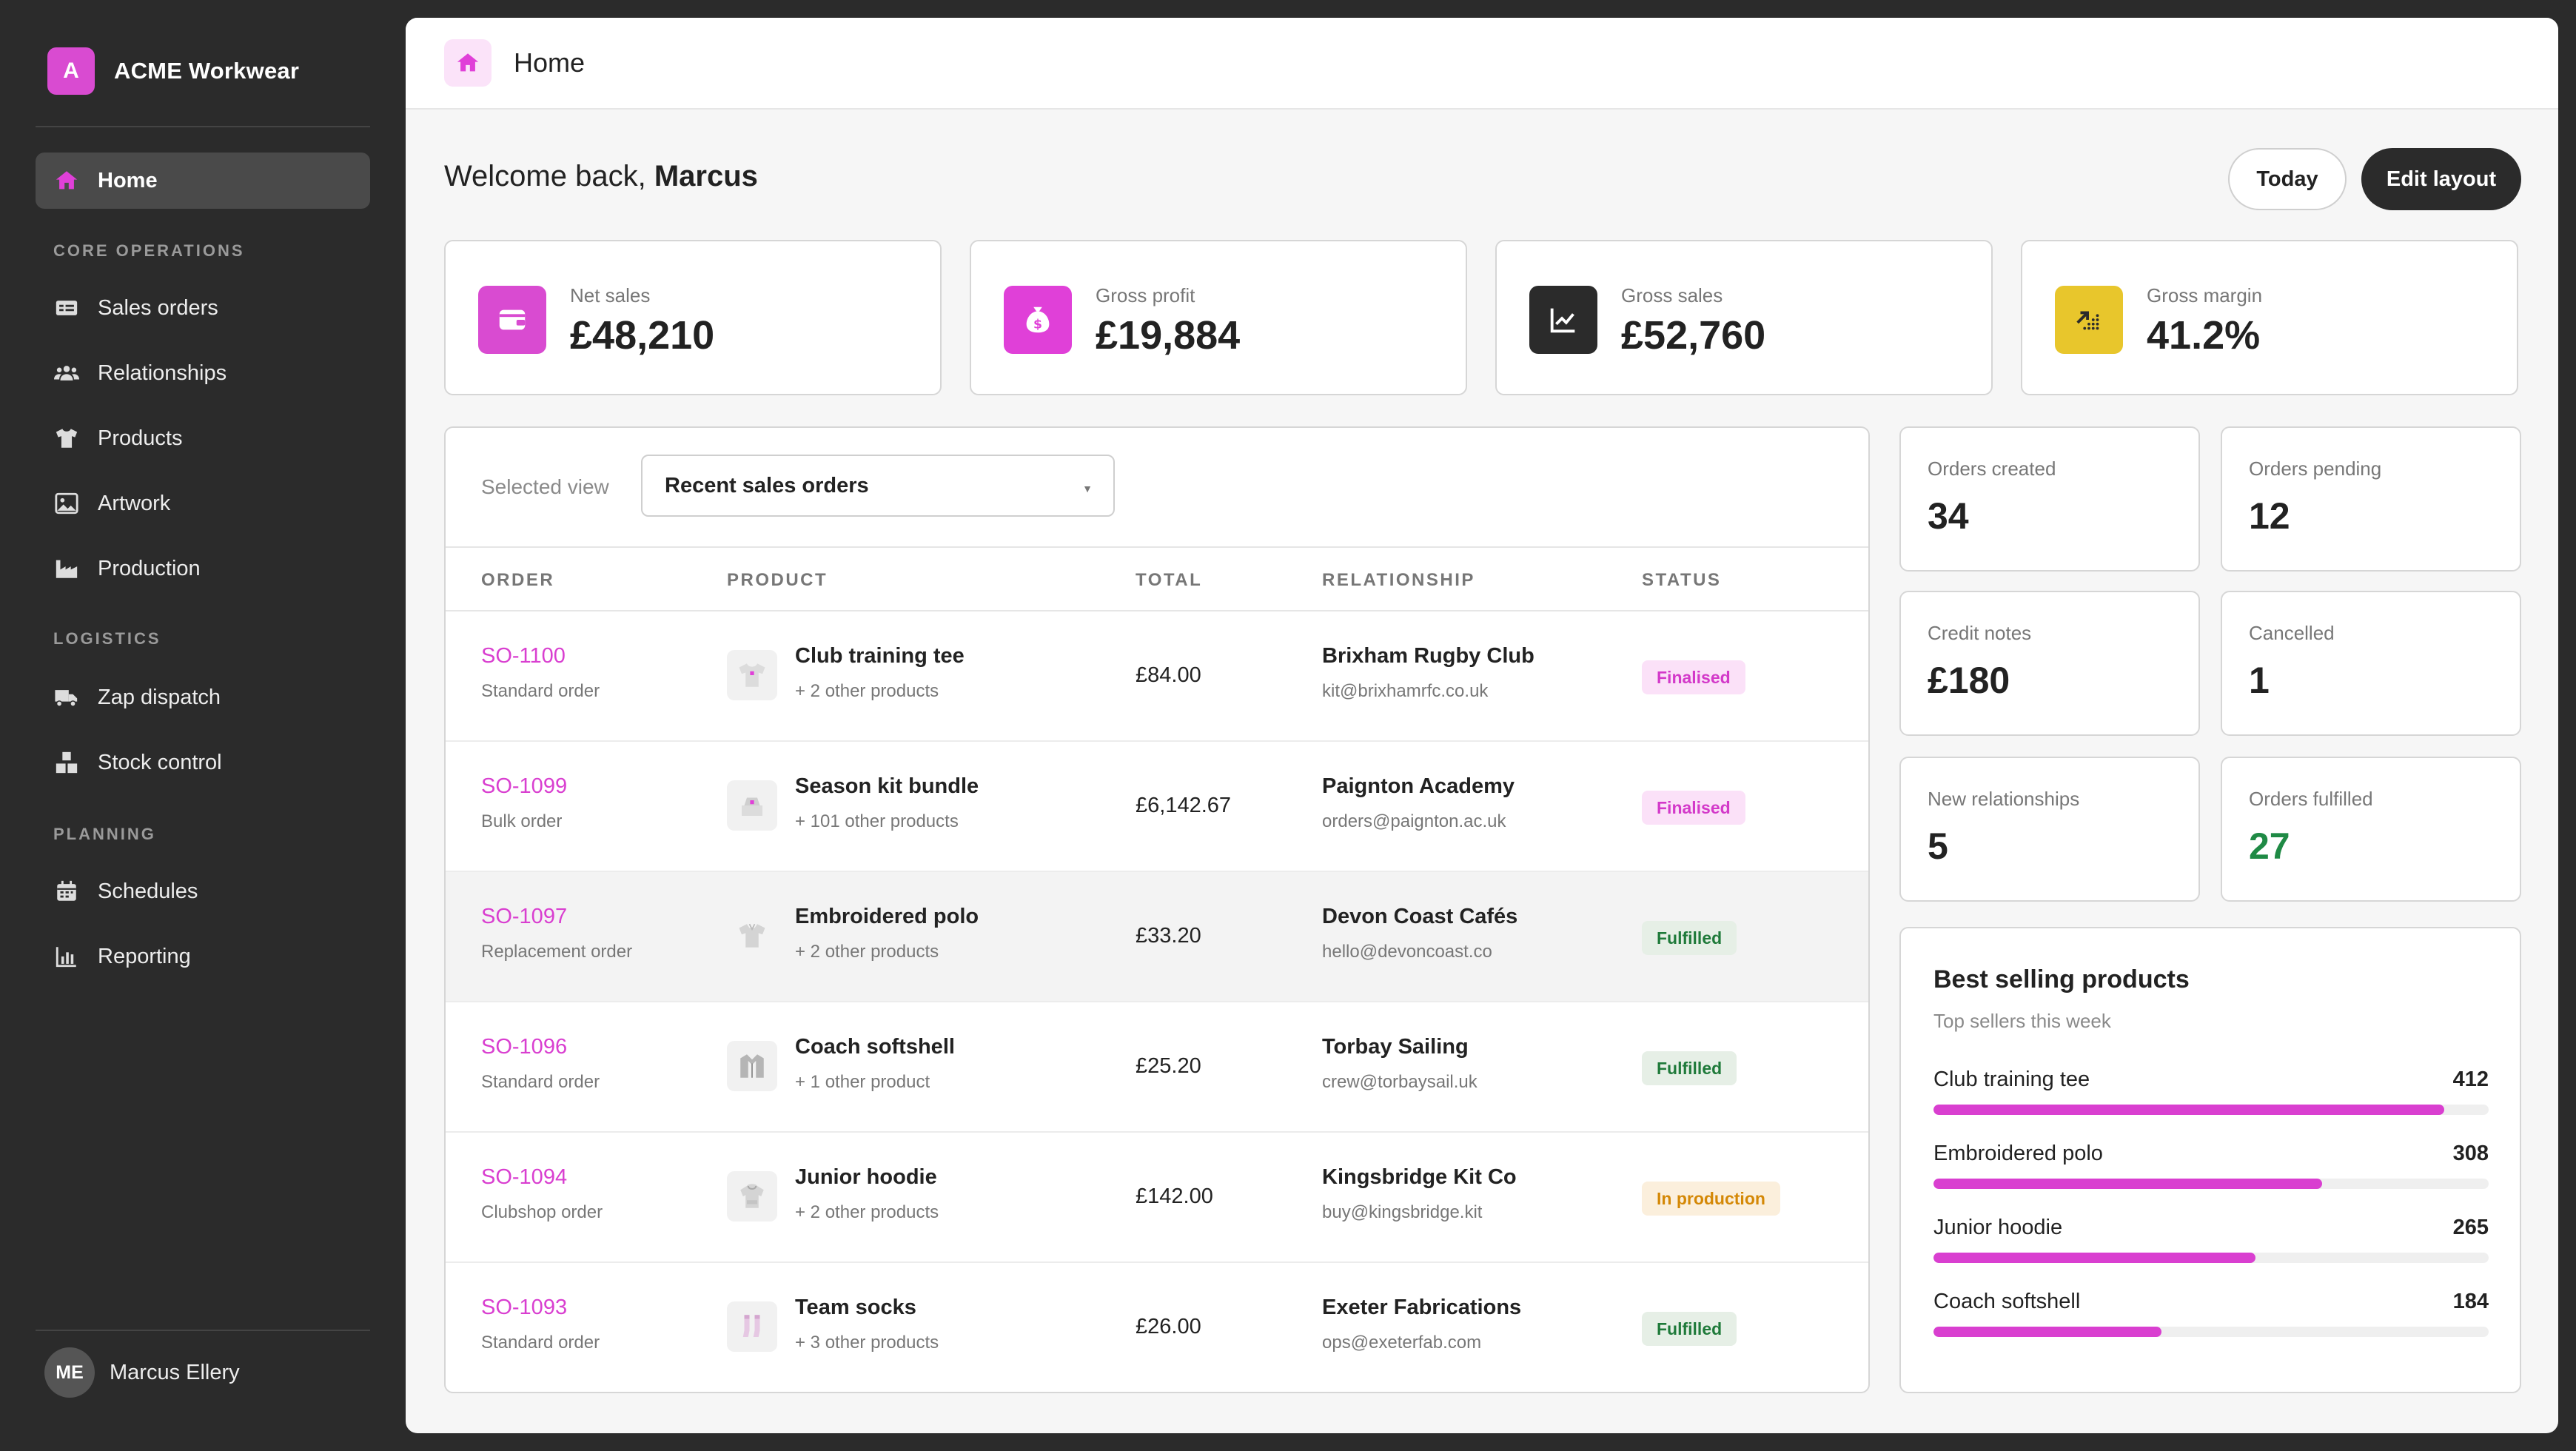  I want to click on avatar: ME, so click(69, 1373).